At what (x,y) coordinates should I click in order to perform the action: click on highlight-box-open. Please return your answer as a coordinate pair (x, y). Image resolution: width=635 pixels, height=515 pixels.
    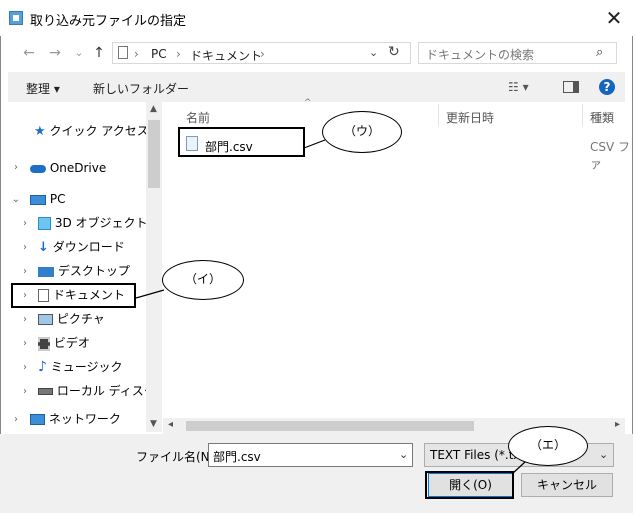
    Looking at the image, I should click on (469, 485).